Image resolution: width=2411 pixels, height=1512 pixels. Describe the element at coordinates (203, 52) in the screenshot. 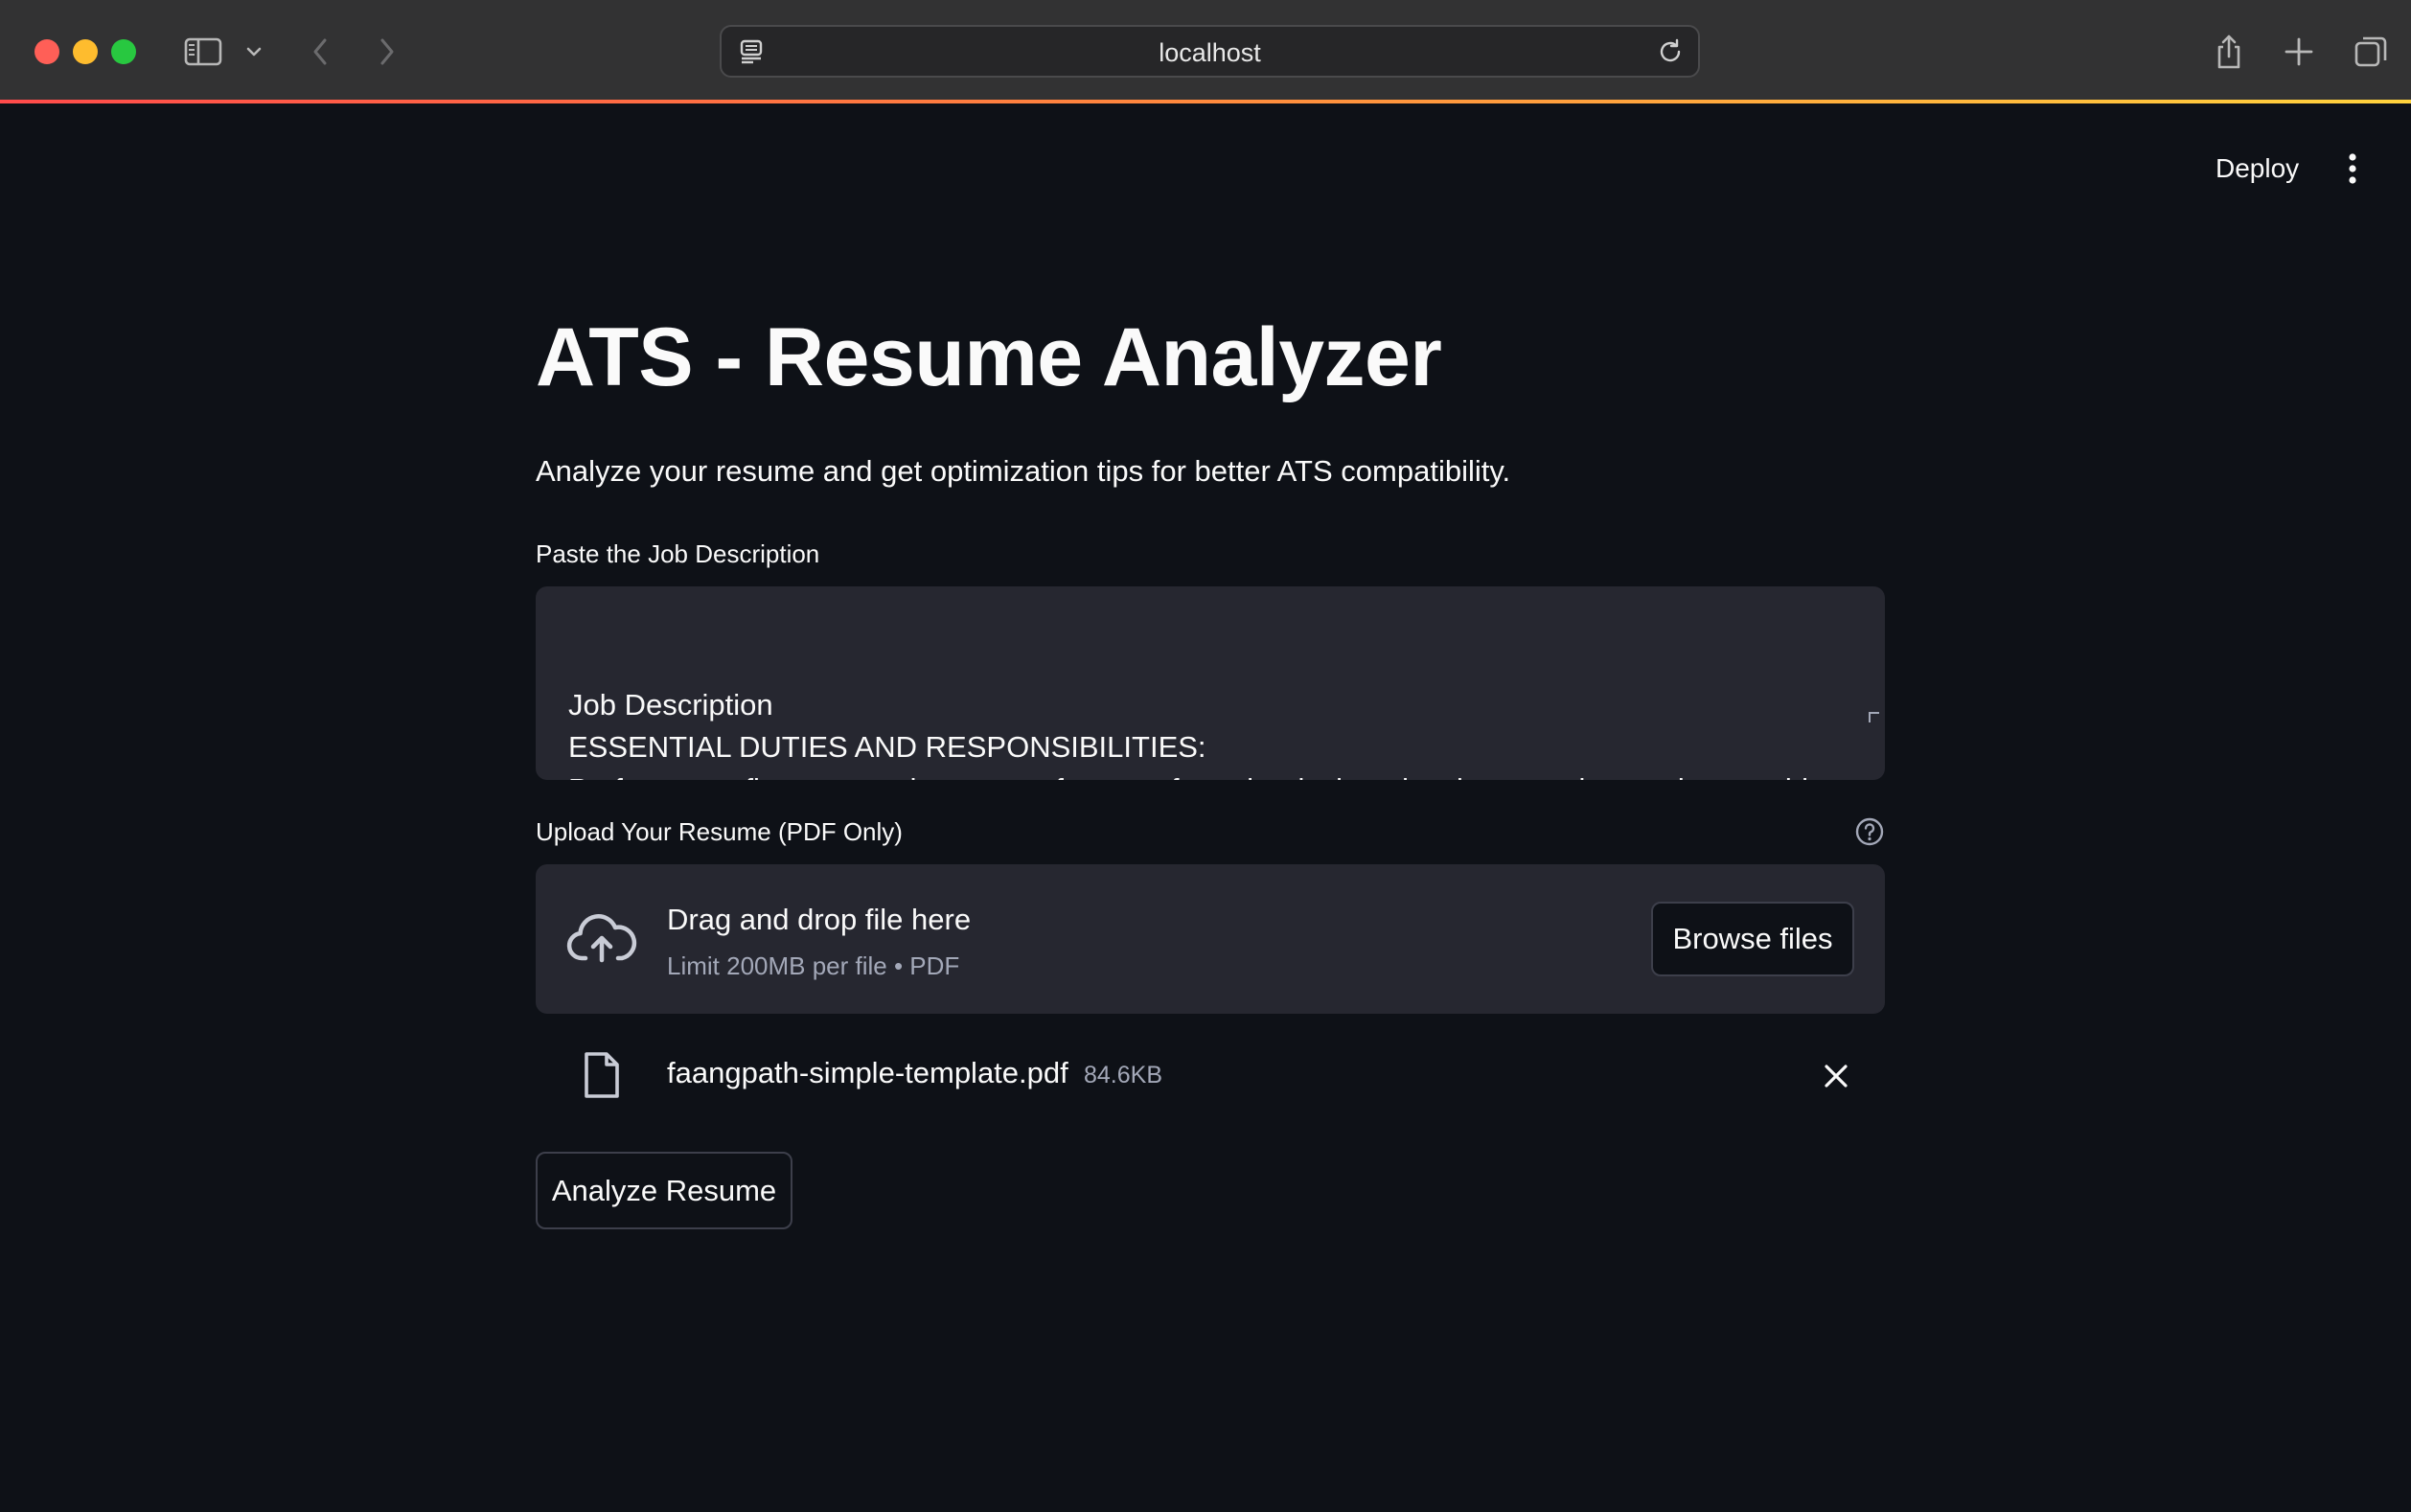

I see `sidebar-toggle-icon` at that location.